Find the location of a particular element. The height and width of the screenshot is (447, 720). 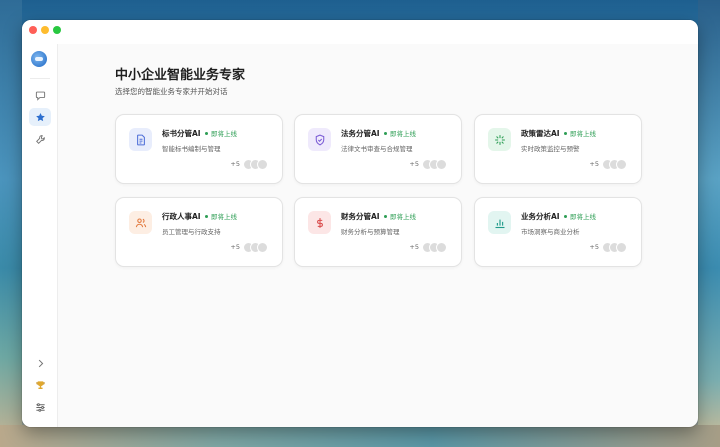

card-description: 法律文书审查与合规管理 is located at coordinates (377, 149).